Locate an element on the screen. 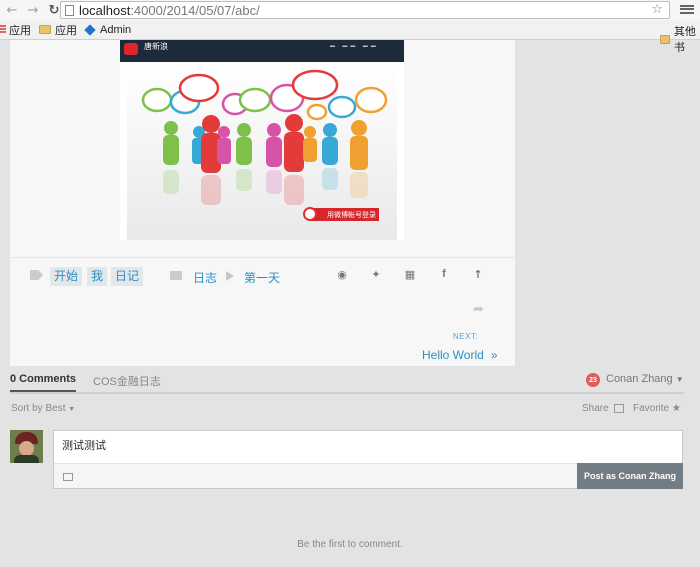  qrcode-icon: ▦ is located at coordinates (410, 274).